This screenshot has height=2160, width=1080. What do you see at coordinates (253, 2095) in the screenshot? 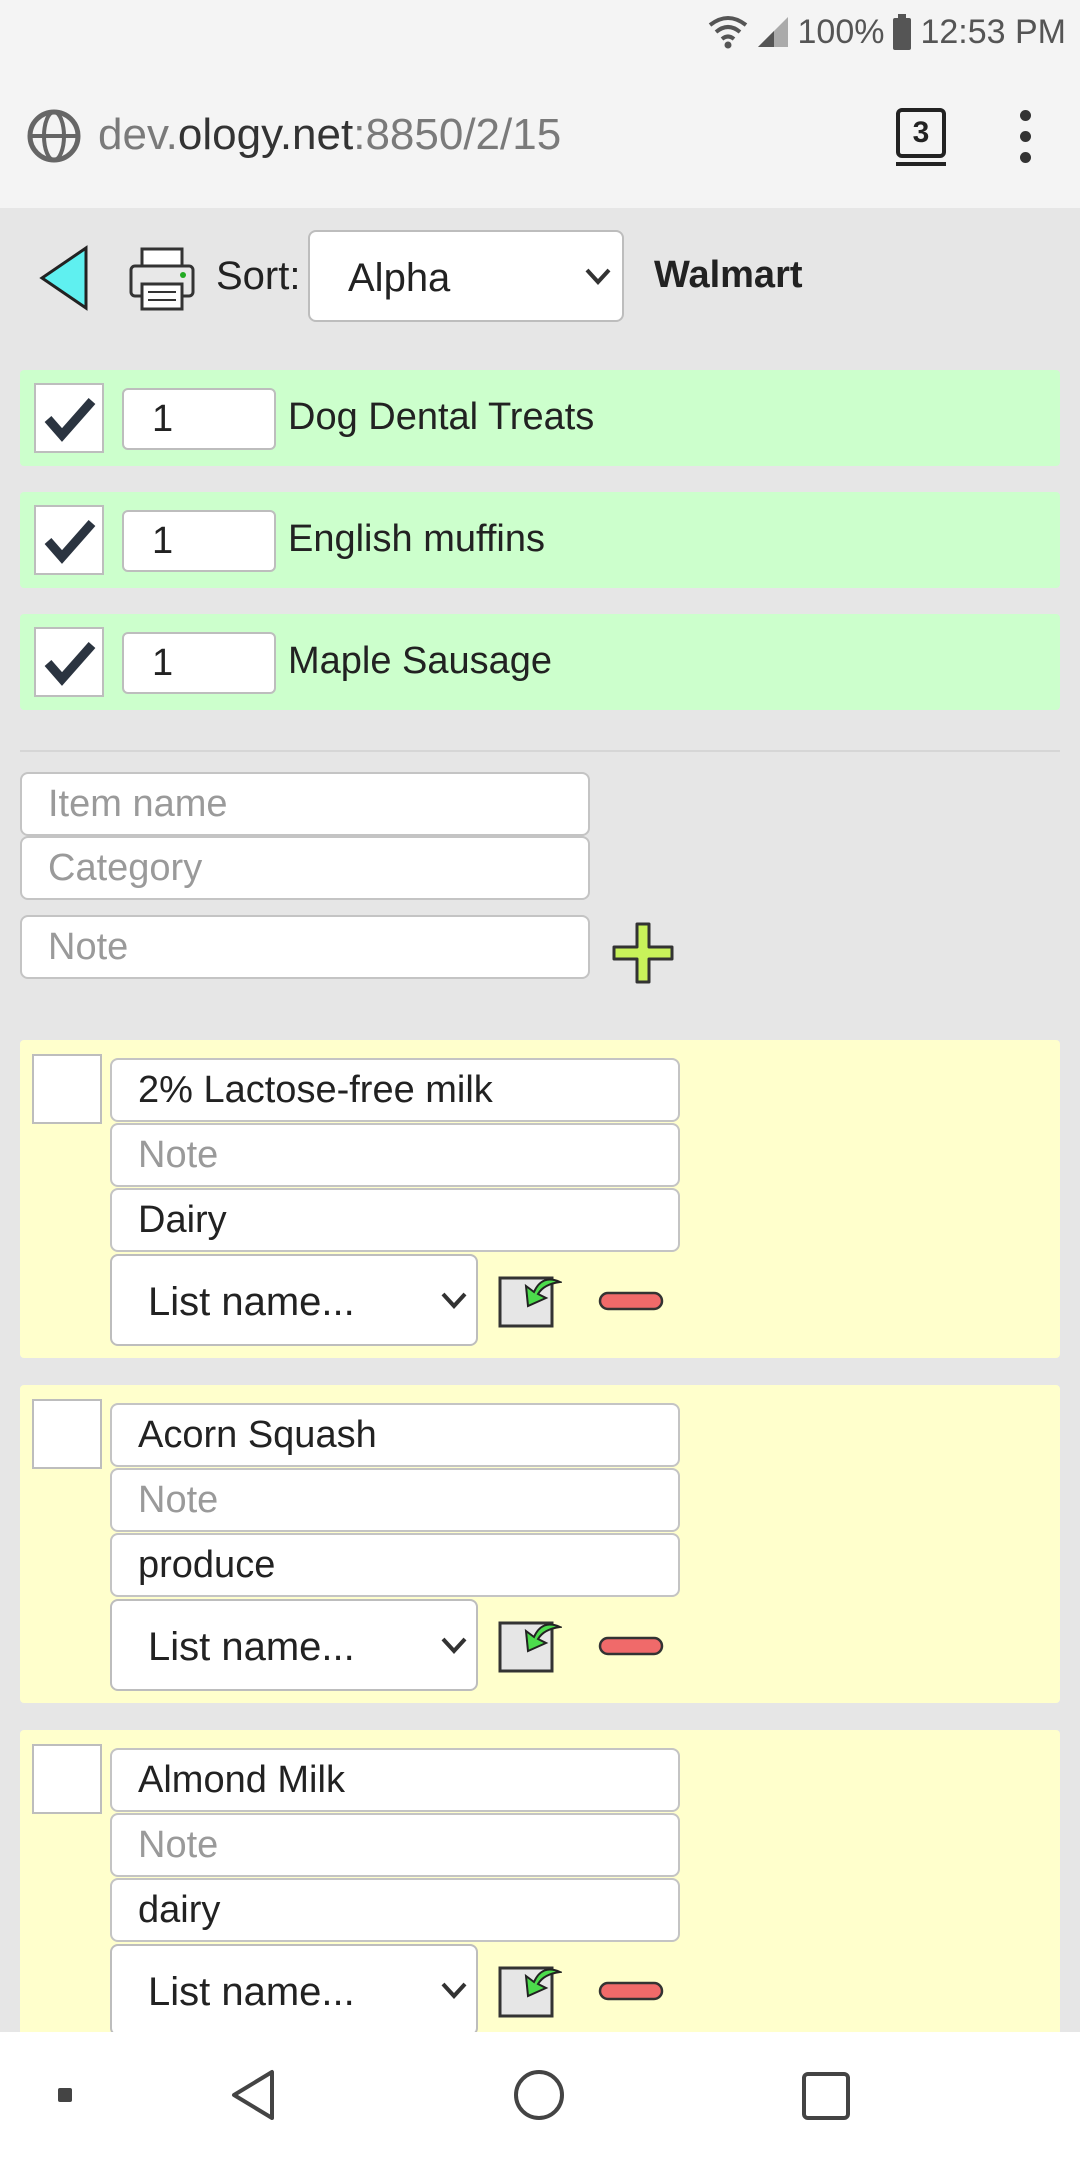
I see `nav-back-icon` at bounding box center [253, 2095].